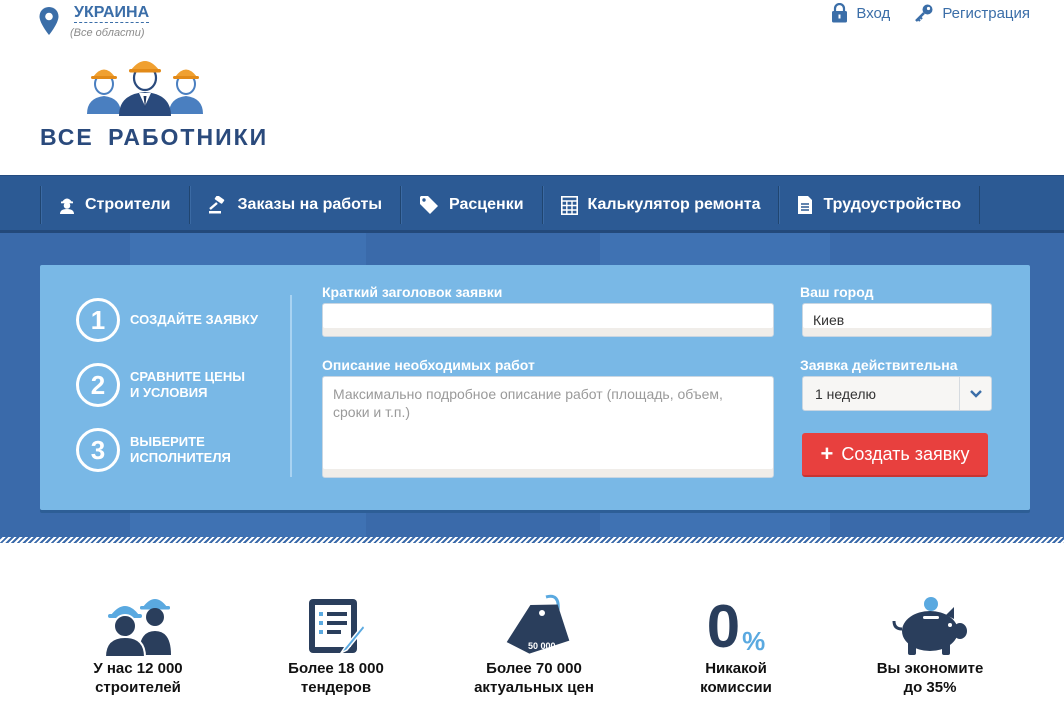  I want to click on zero-percent-icon: 0 %, so click(736, 621).